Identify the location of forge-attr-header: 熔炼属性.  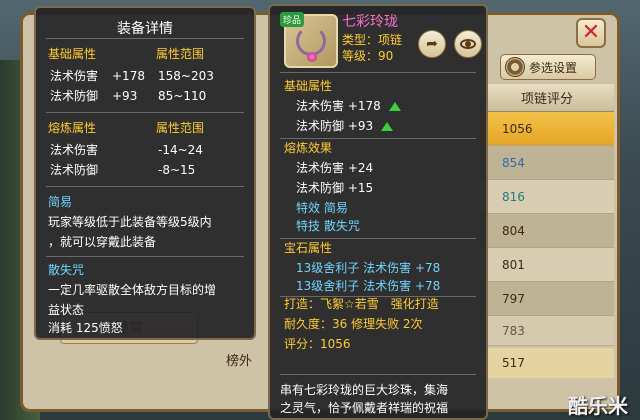
(72, 128).